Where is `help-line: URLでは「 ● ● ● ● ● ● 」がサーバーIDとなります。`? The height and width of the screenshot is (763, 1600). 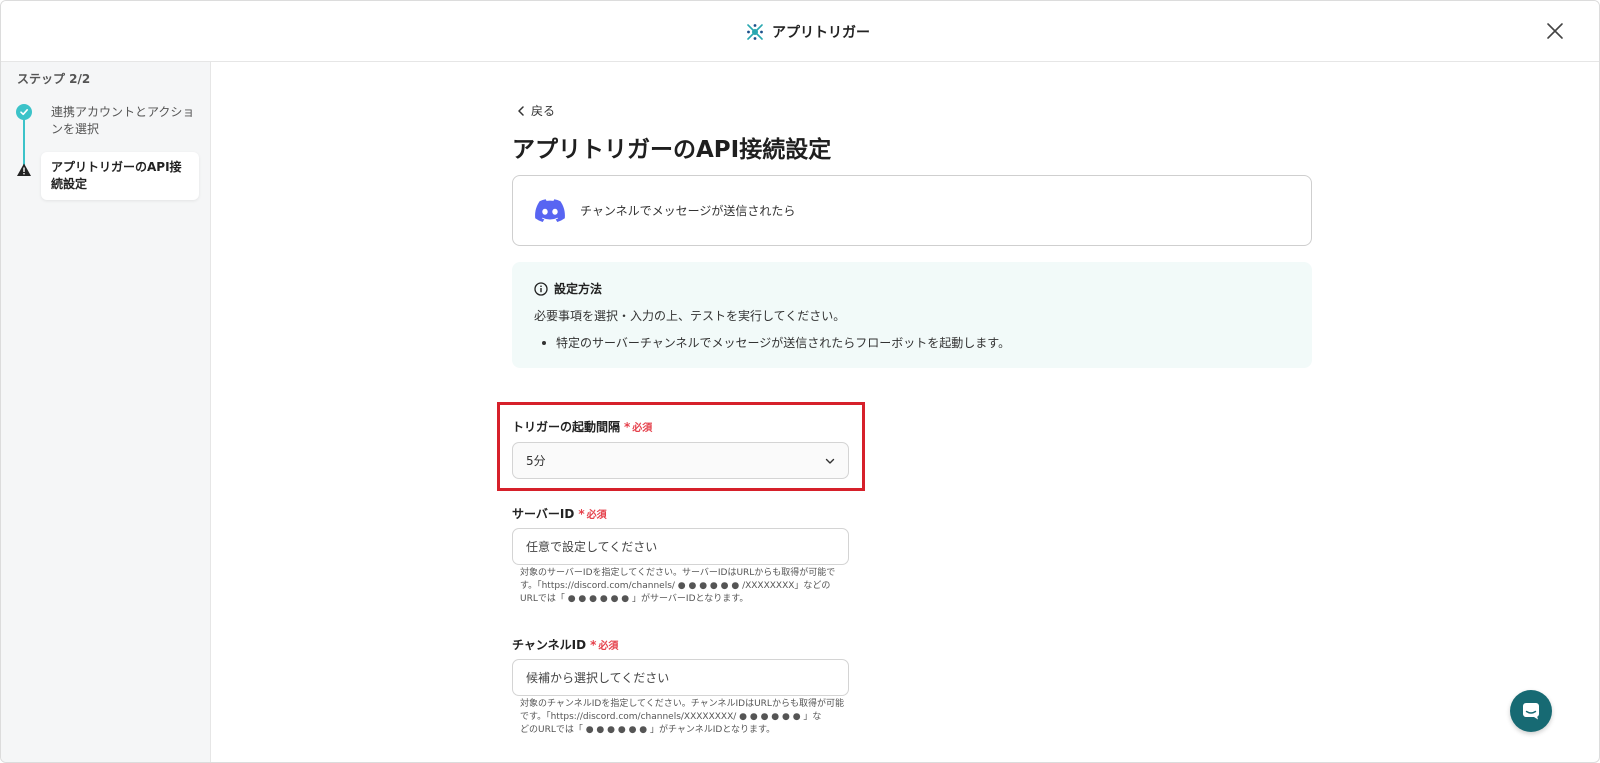
help-line: URLでは「 ● ● ● ● ● ● 」がサーバーIDとなります。 is located at coordinates (634, 599).